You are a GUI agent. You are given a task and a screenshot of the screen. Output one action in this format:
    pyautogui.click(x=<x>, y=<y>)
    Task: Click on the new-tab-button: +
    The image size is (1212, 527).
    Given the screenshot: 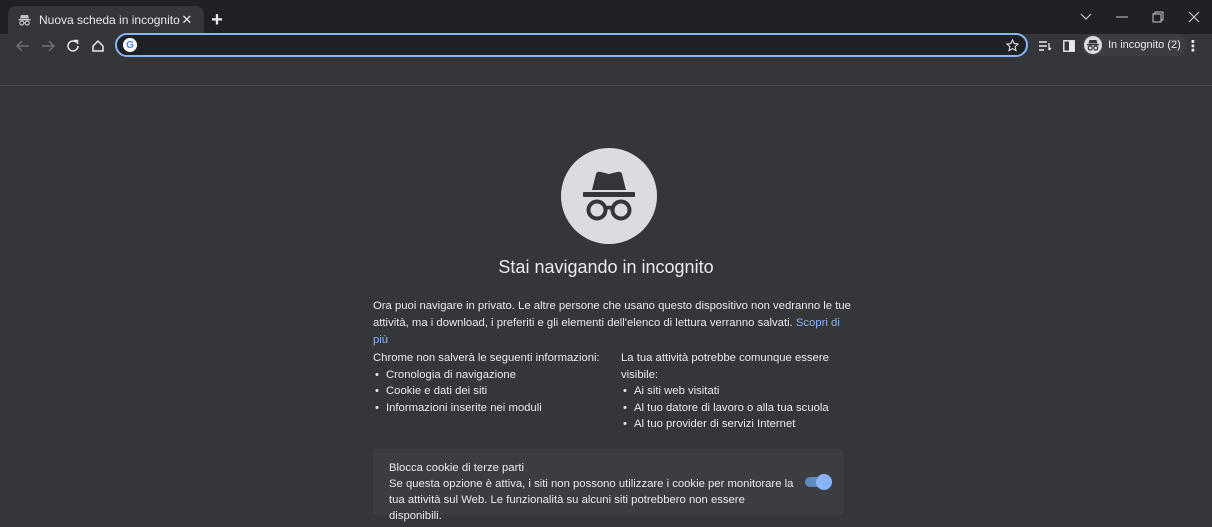 What is the action you would take?
    pyautogui.click(x=217, y=20)
    